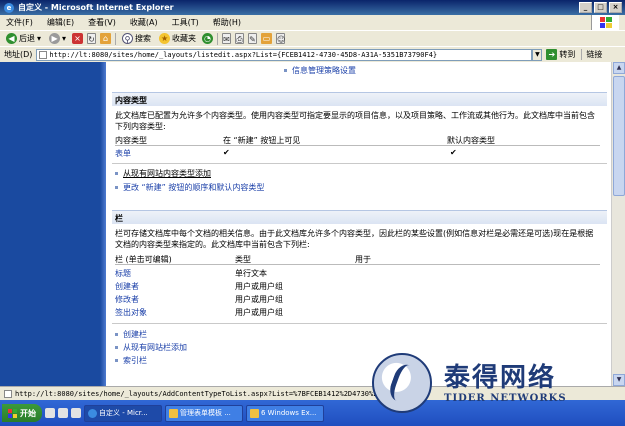  What do you see at coordinates (357, 274) in the screenshot?
I see `table-row: 标题 单行文本` at bounding box center [357, 274].